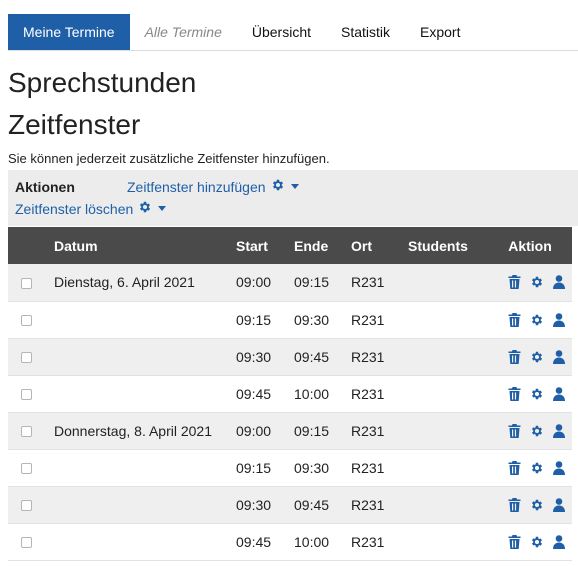 This screenshot has height=566, width=578. What do you see at coordinates (379, 245) in the screenshot?
I see `header-ort: Ort` at bounding box center [379, 245].